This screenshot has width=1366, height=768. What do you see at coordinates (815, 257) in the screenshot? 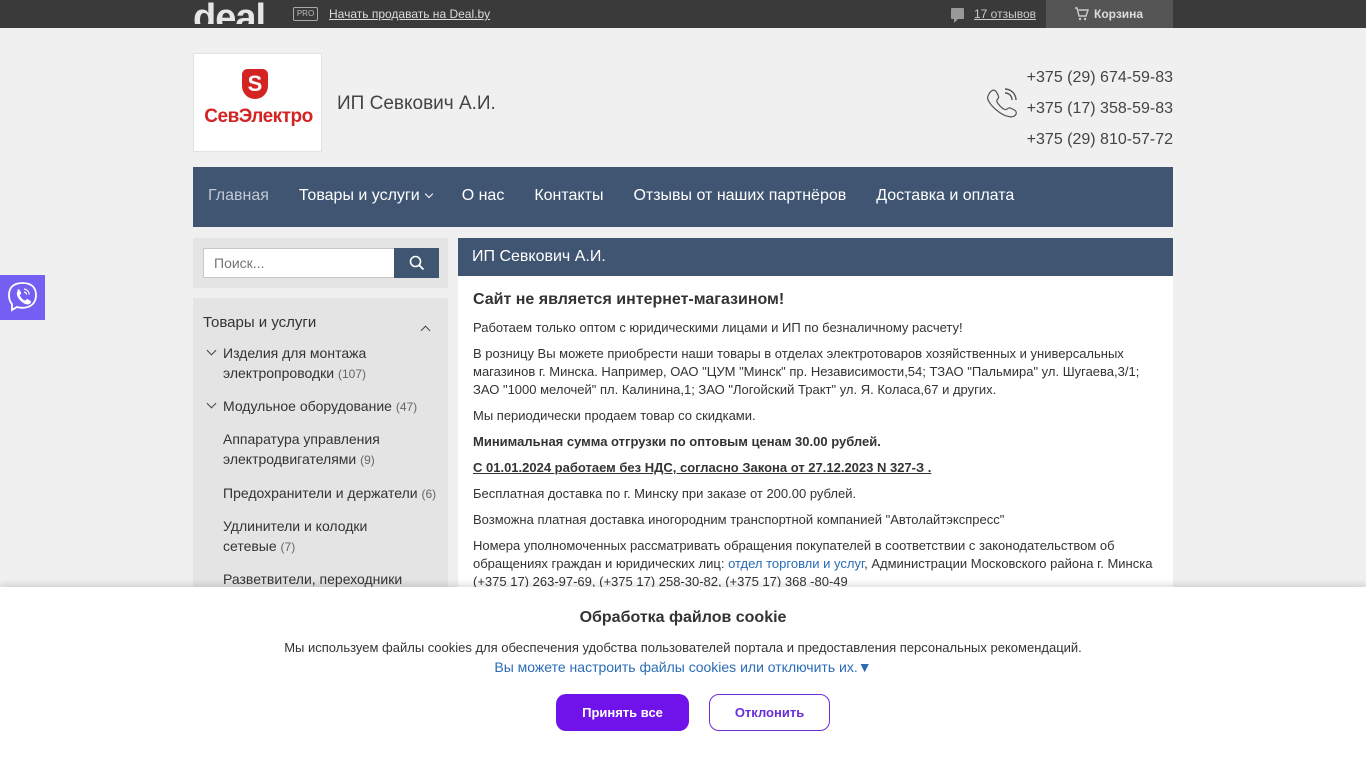
I see `main-title: ИП Севкович А.И.` at bounding box center [815, 257].